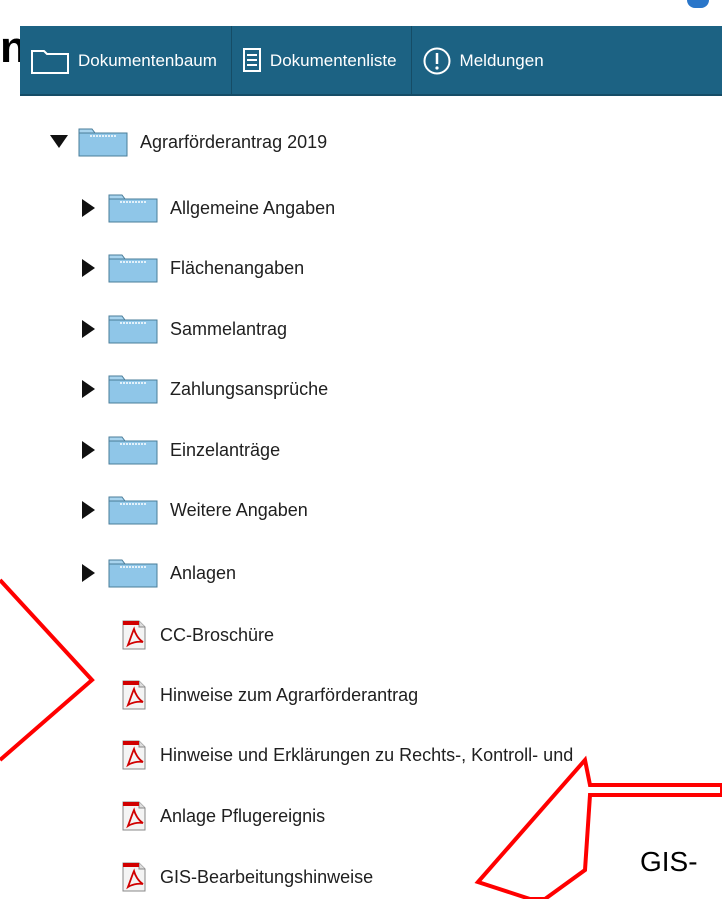 Image resolution: width=722 pixels, height=899 pixels. What do you see at coordinates (252, 61) in the screenshot?
I see `list-document-icon` at bounding box center [252, 61].